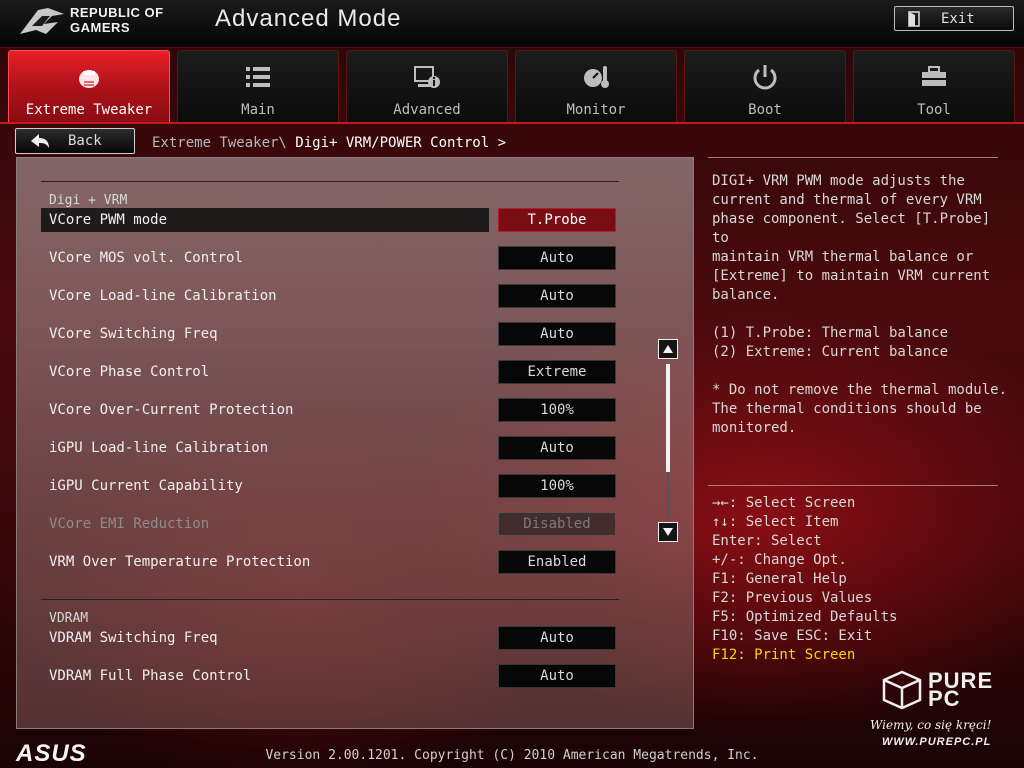  What do you see at coordinates (931, 725) in the screenshot?
I see `watermark-tagline: Wiemy, co się kręci!` at bounding box center [931, 725].